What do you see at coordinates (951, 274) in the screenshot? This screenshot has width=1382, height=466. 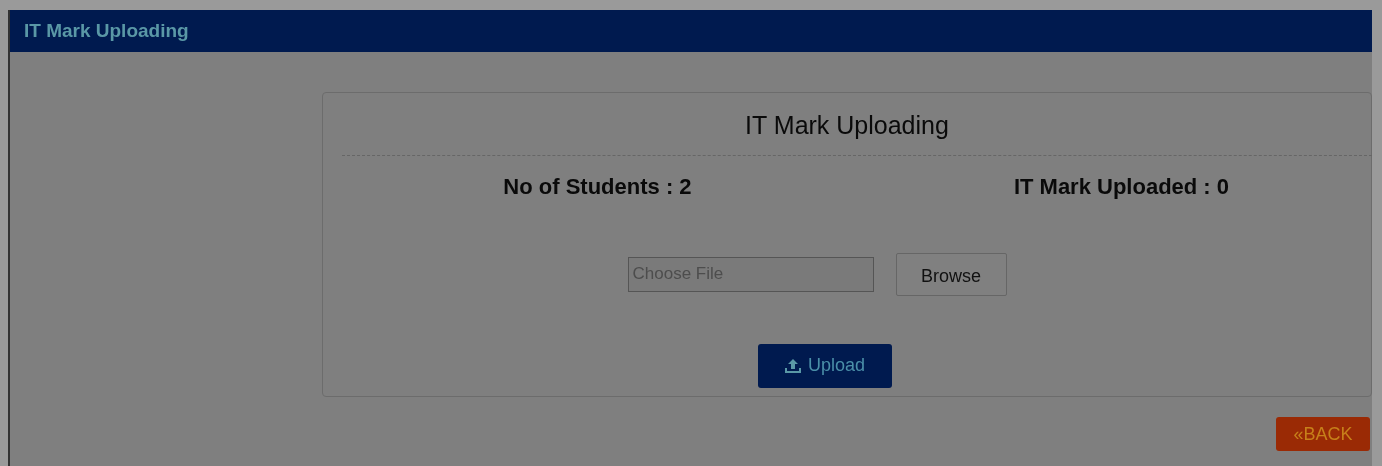 I see `browse-button: Browse` at bounding box center [951, 274].